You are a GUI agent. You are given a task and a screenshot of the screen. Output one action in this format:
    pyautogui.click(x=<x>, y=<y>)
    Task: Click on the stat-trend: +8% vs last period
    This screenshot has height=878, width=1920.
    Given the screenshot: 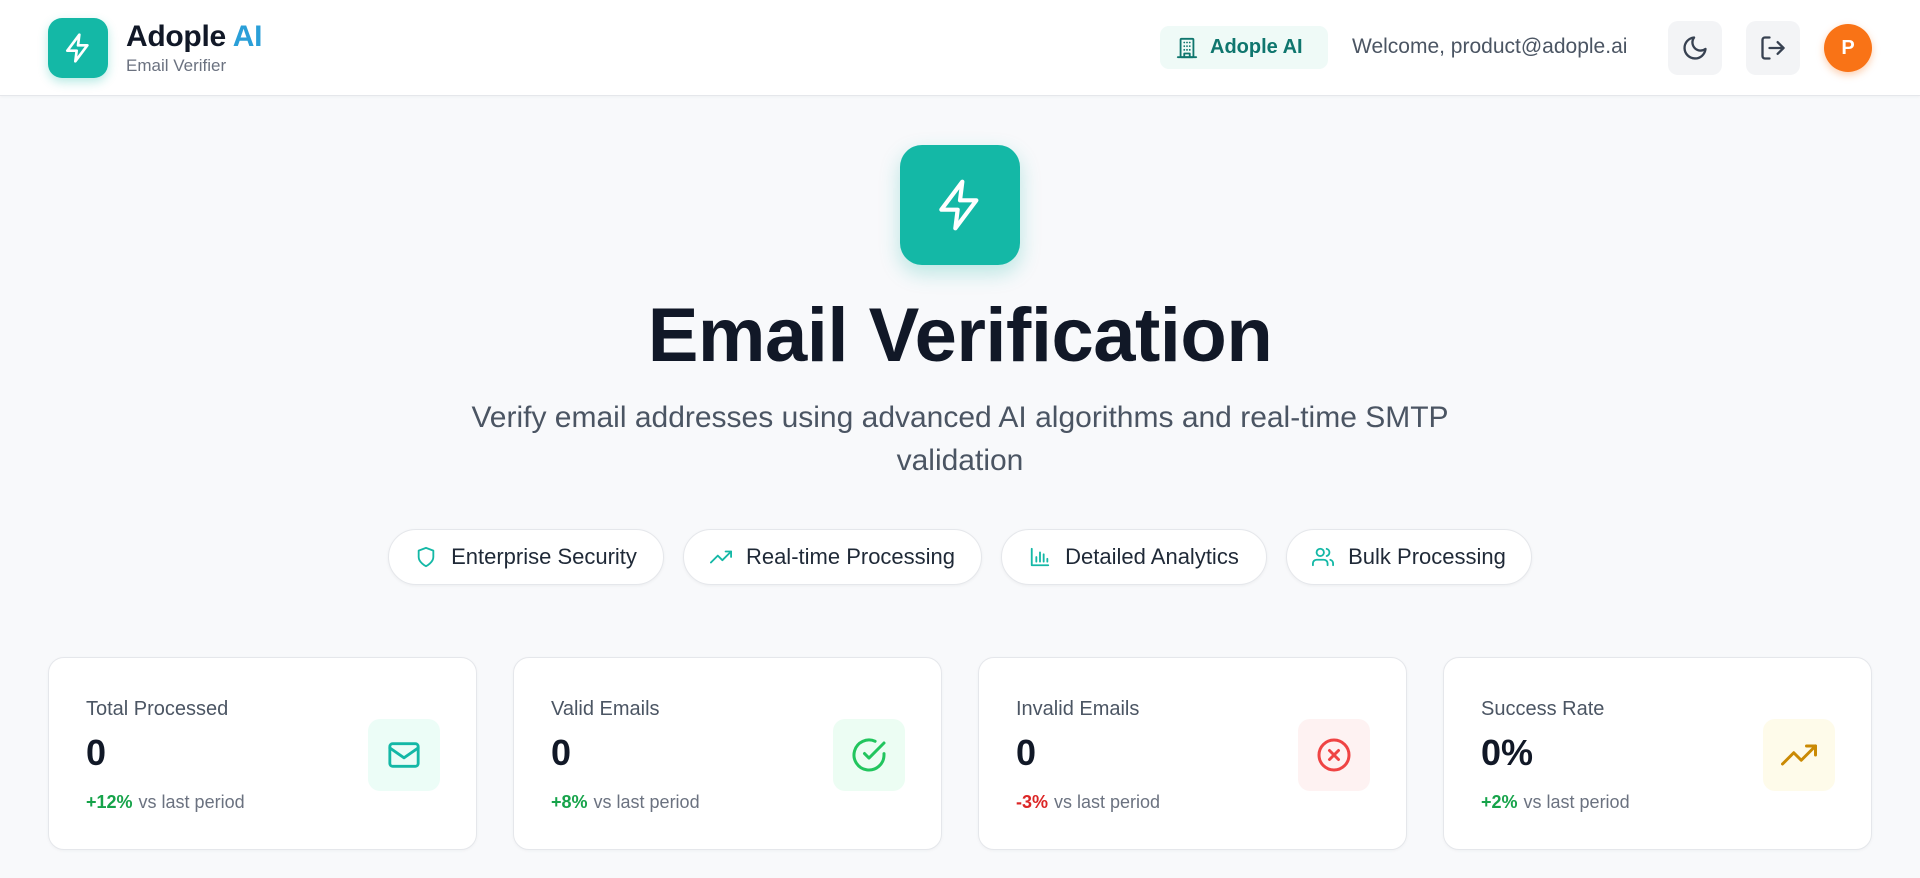 What is the action you would take?
    pyautogui.click(x=625, y=802)
    